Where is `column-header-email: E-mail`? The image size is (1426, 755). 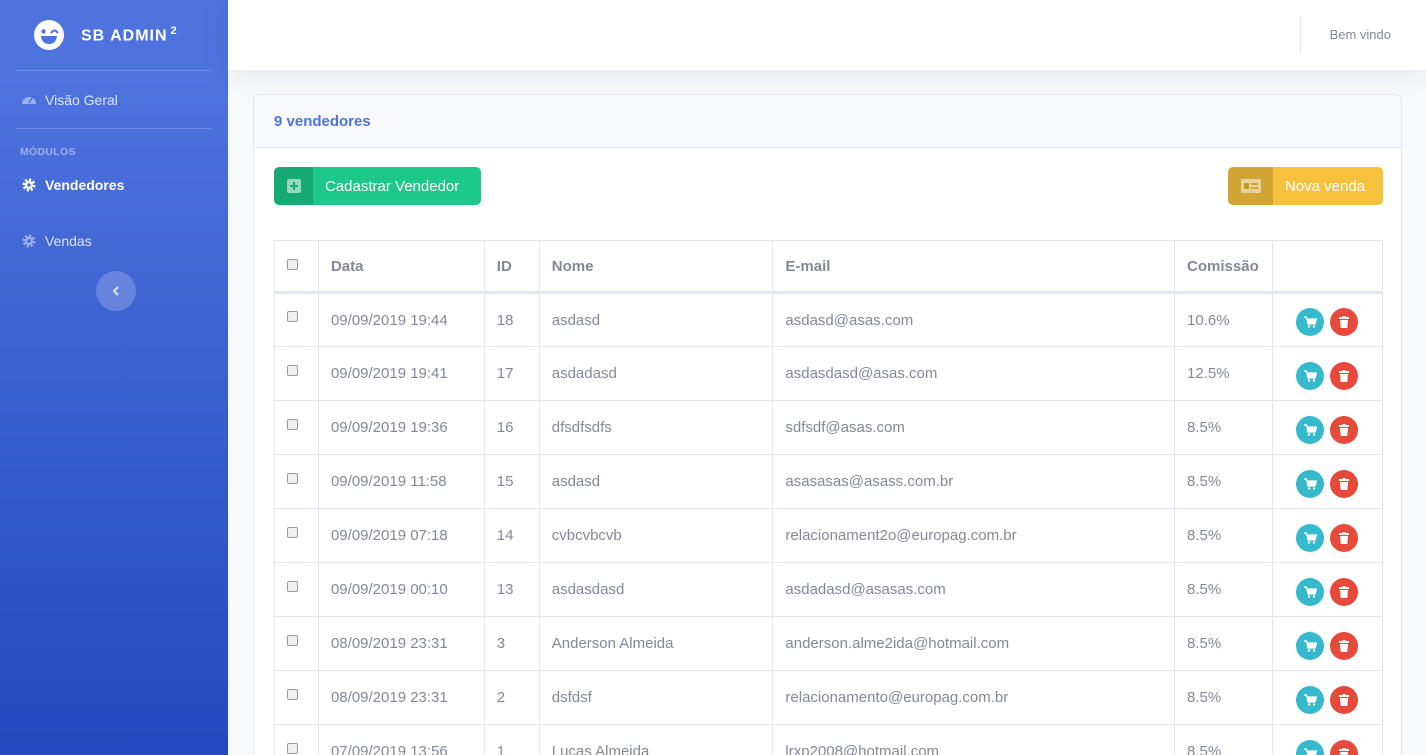 column-header-email: E-mail is located at coordinates (974, 267).